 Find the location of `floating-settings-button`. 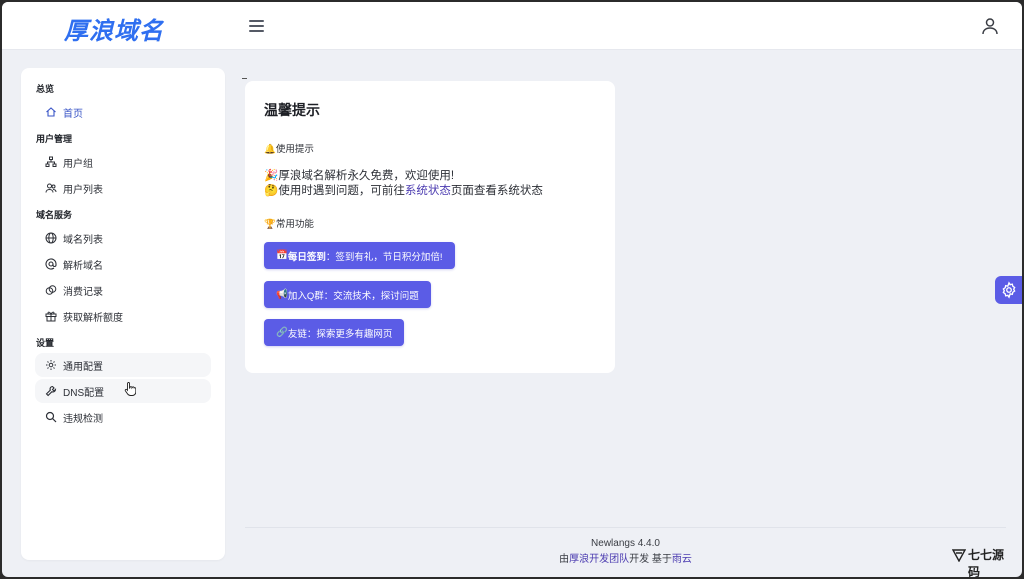

floating-settings-button is located at coordinates (1008, 290).